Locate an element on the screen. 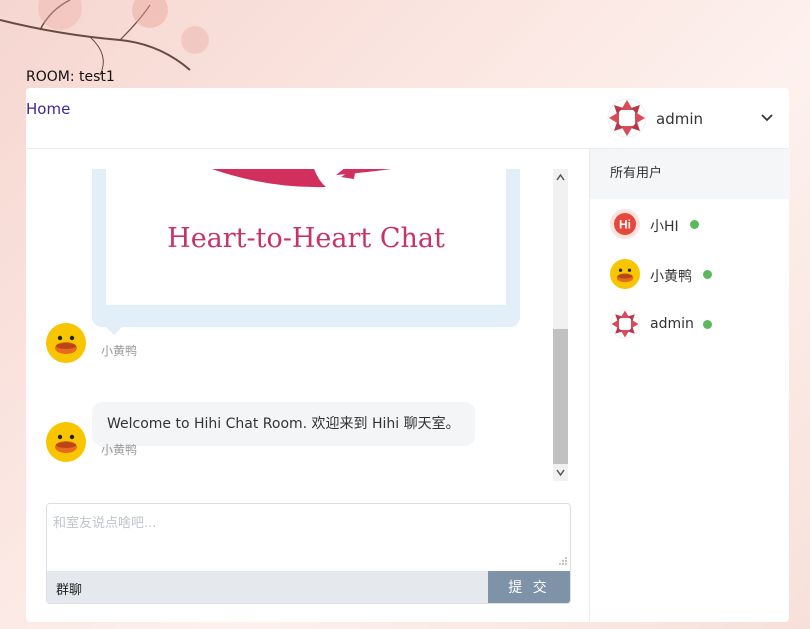 This screenshot has height=629, width=810. user-name: 小黄鸭 is located at coordinates (671, 277).